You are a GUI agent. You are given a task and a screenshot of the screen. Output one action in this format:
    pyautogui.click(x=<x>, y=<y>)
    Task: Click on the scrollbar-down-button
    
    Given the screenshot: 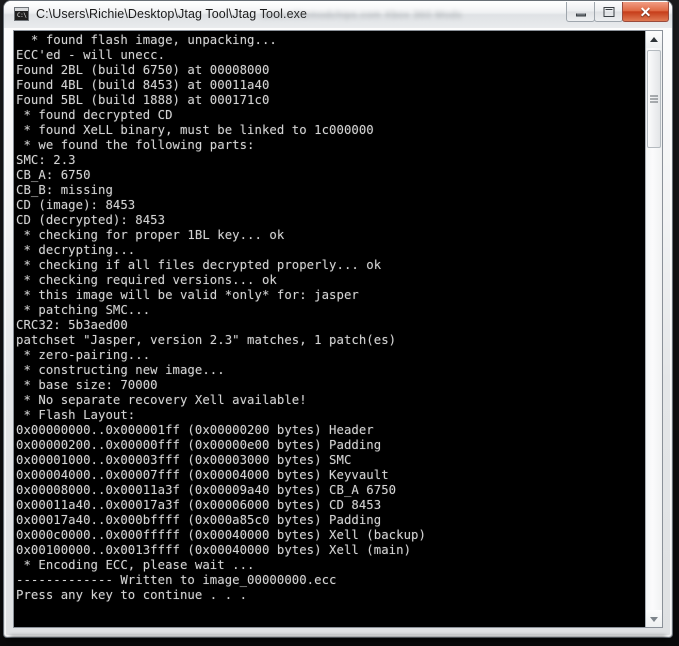 What is the action you would take?
    pyautogui.click(x=654, y=618)
    